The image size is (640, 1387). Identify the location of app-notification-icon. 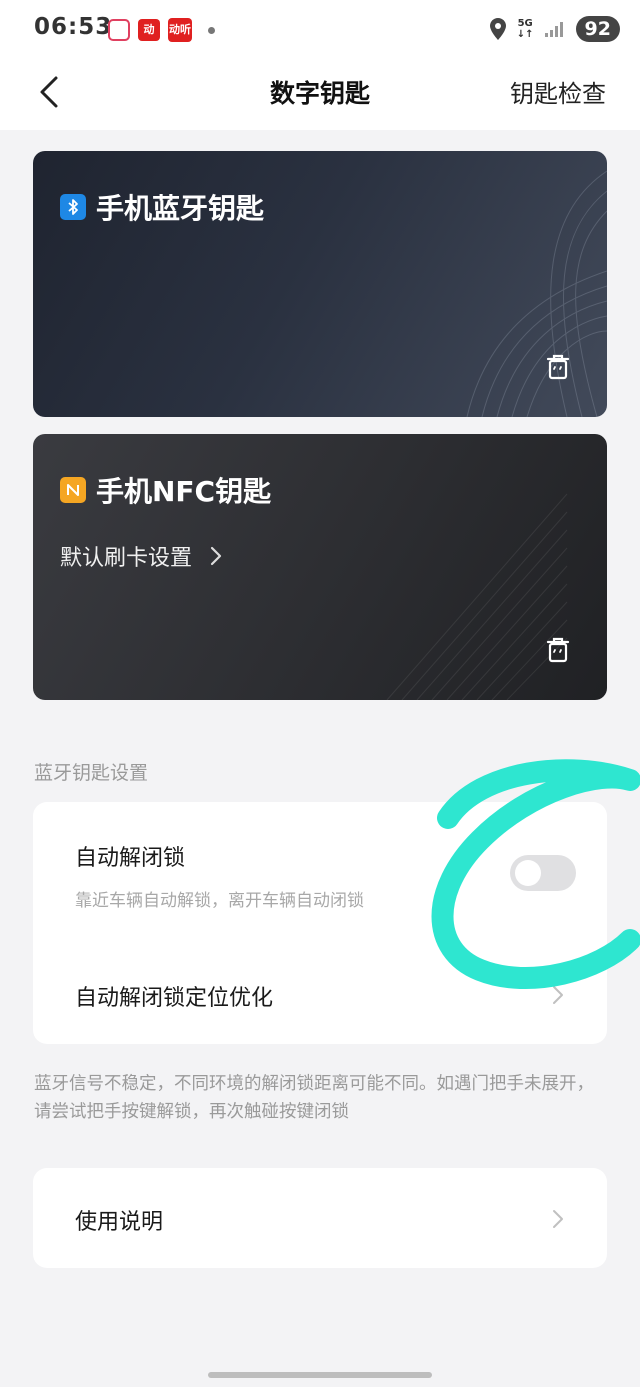
(119, 30).